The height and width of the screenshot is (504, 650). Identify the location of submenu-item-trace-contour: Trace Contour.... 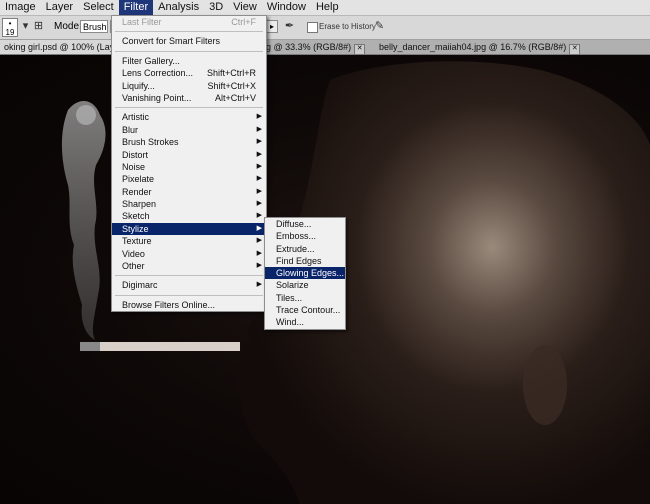
(305, 310).